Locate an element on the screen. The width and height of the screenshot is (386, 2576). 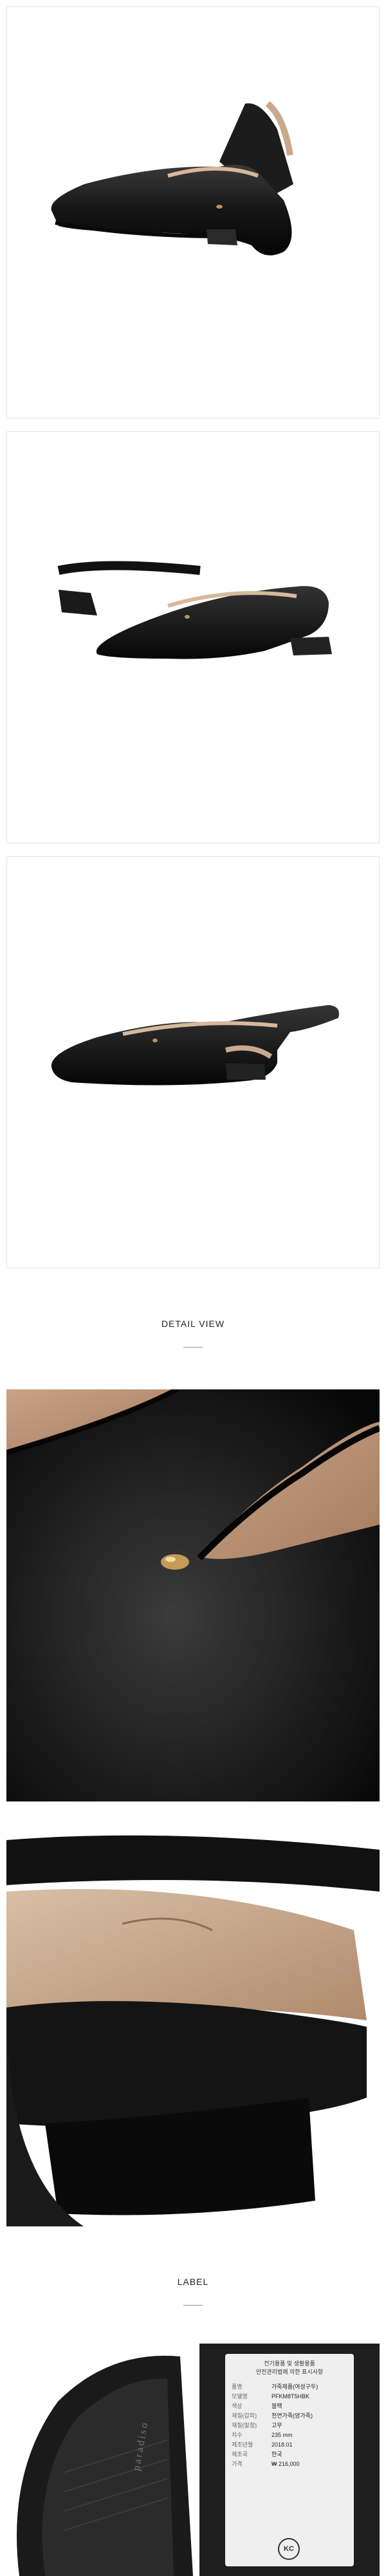
section-rule-detail is located at coordinates (193, 1347).